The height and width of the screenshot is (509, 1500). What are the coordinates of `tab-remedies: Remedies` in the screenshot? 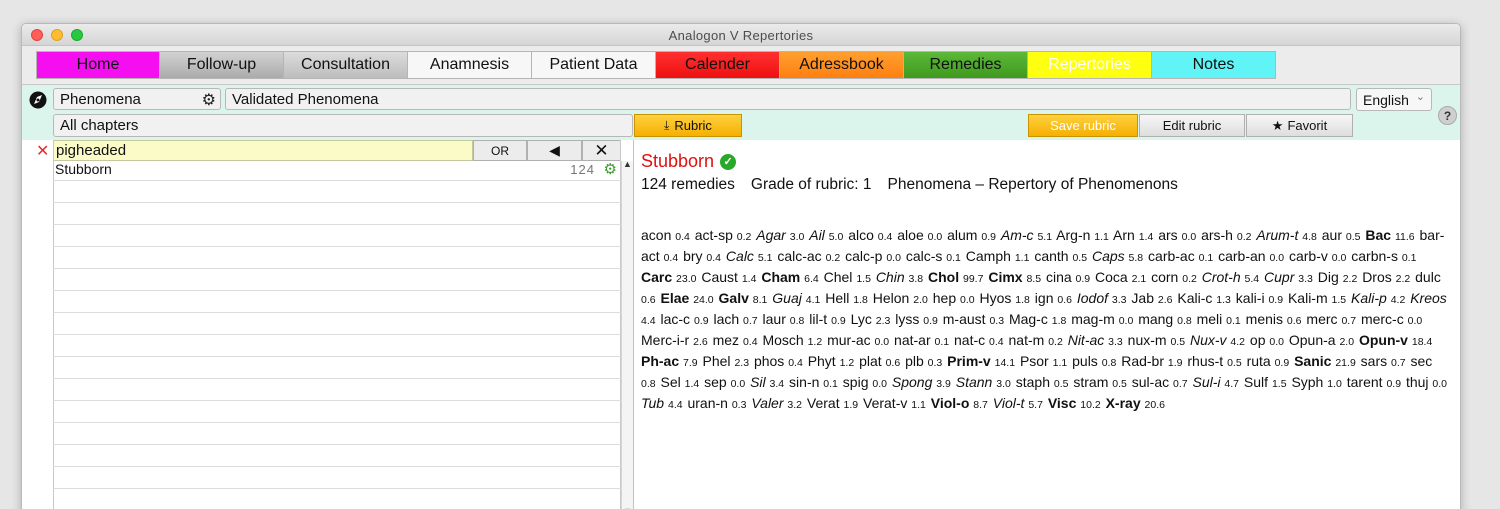 It's located at (966, 65).